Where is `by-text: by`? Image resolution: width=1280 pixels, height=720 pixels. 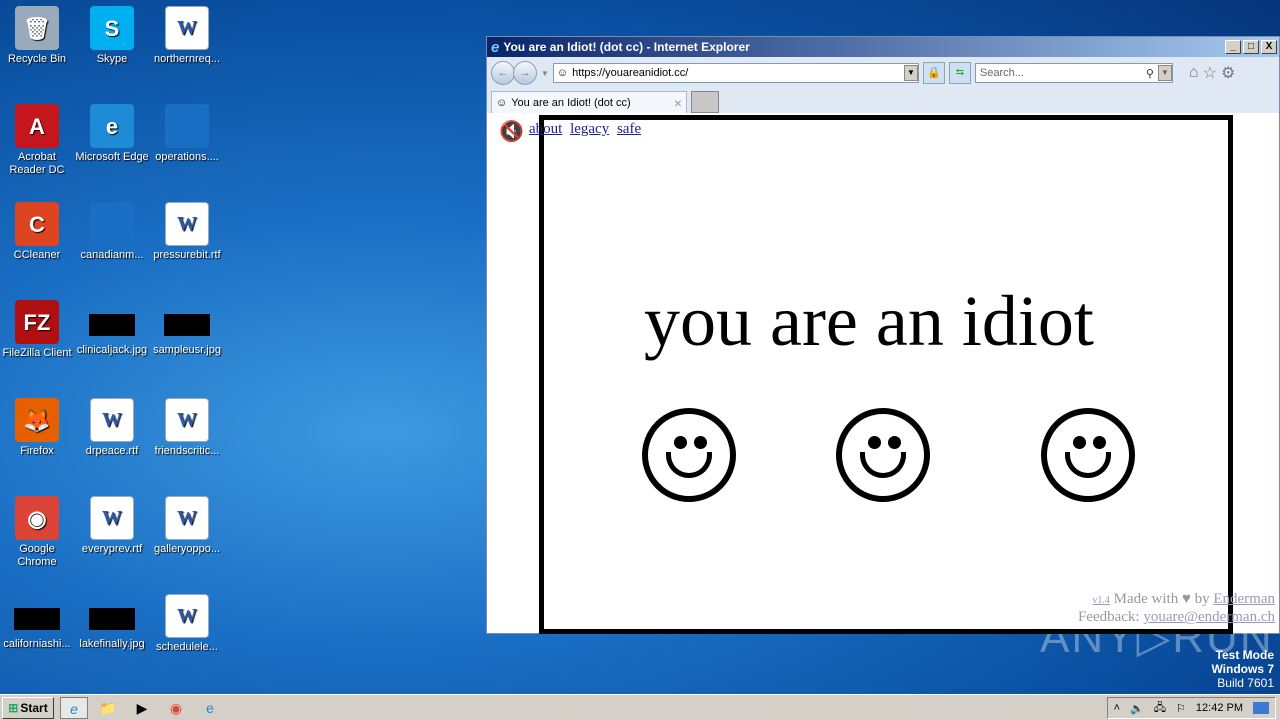
by-text: by is located at coordinates (1202, 599).